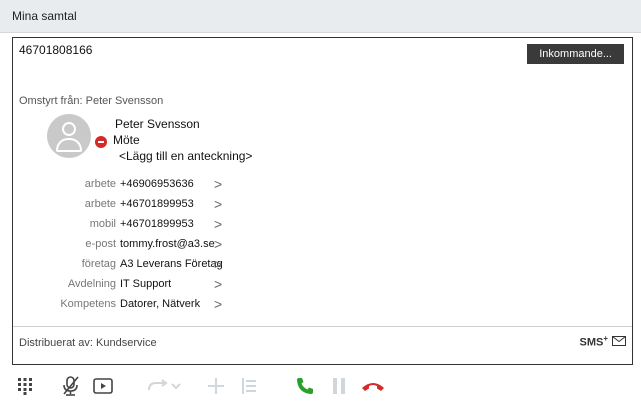 The width and height of the screenshot is (641, 405). Describe the element at coordinates (88, 343) in the screenshot. I see `distributed-by-text: Distribuerat av: Kundservice` at that location.